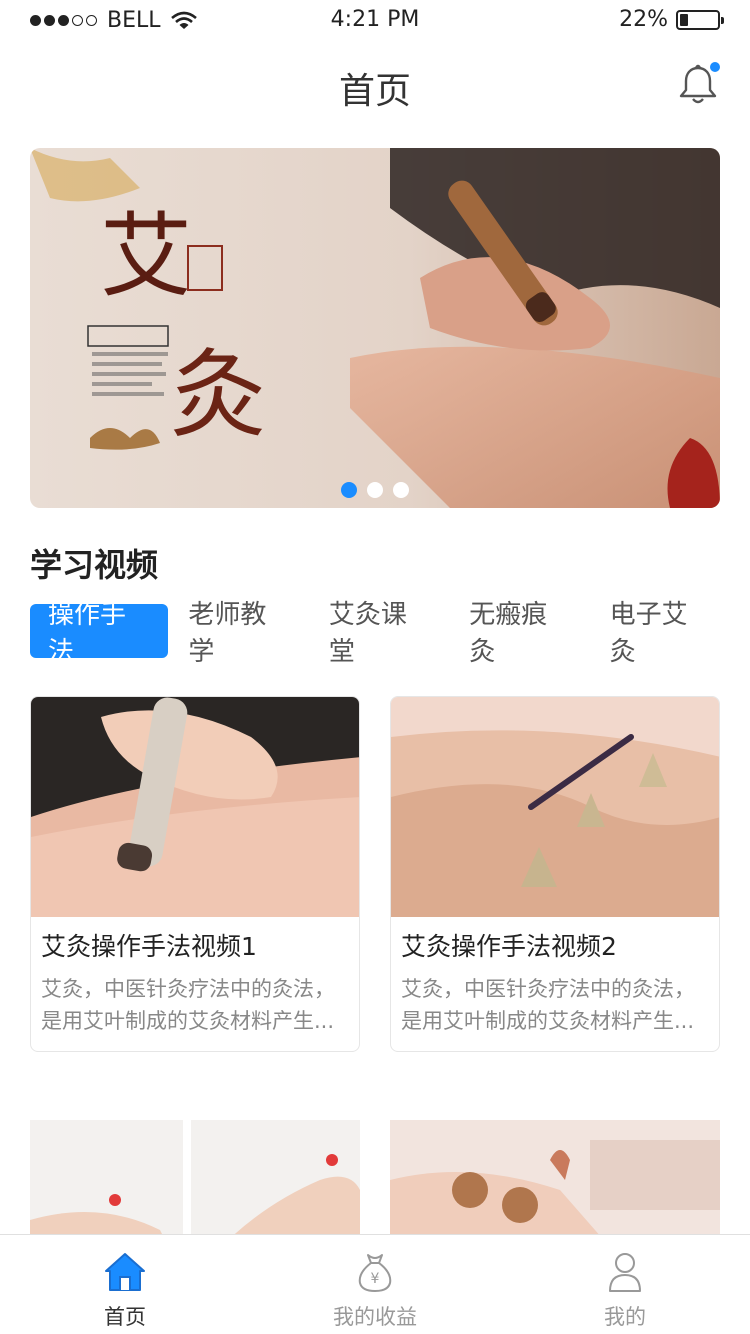  I want to click on tab-teacher: 老师教学, so click(239, 633).